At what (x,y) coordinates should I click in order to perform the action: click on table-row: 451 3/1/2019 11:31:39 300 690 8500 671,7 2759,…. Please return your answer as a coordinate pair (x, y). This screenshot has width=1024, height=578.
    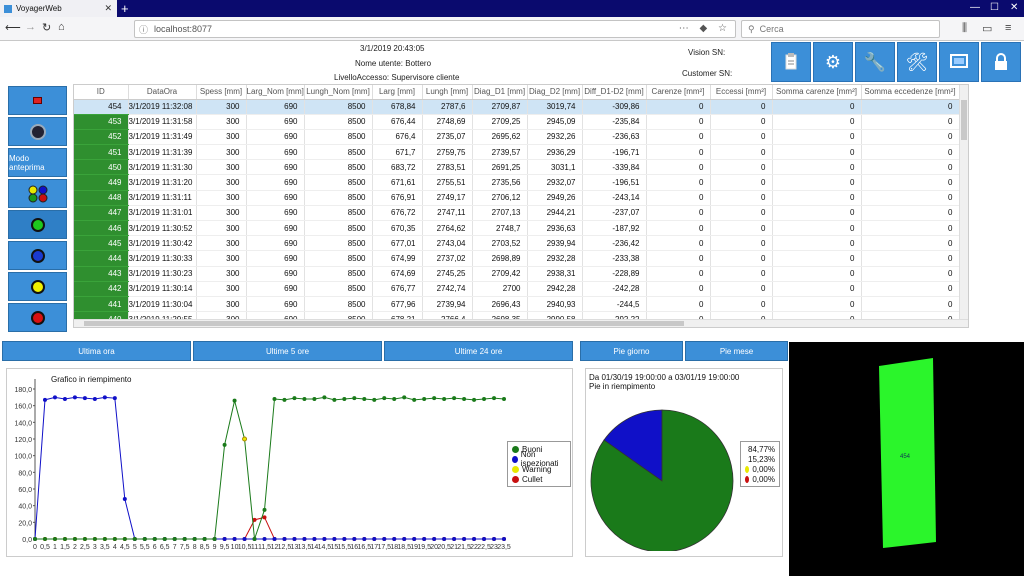
    Looking at the image, I should click on (521, 152).